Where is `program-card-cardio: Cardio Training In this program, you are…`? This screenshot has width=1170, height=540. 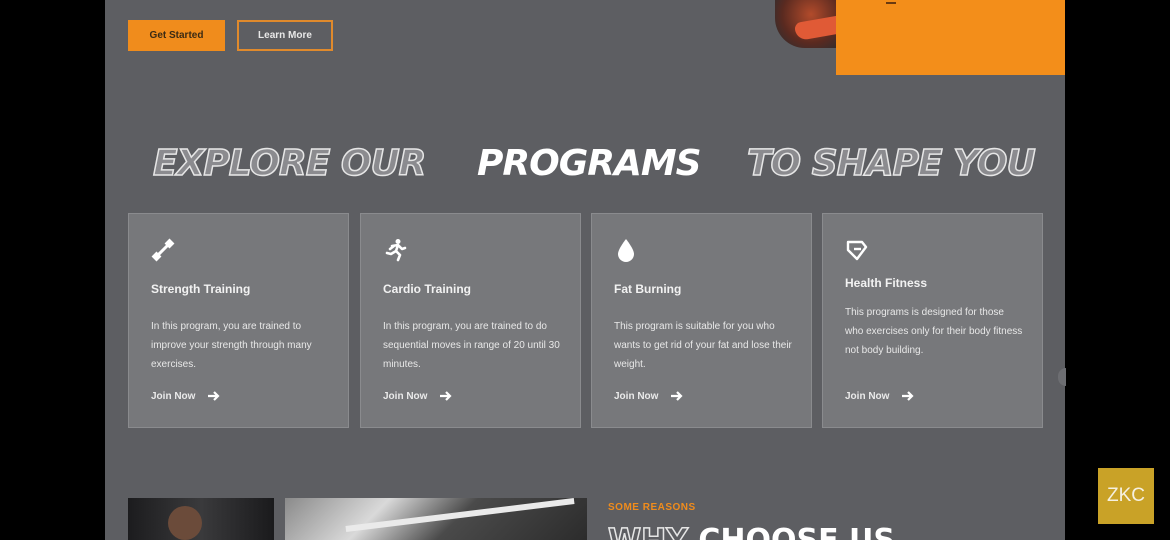 program-card-cardio: Cardio Training In this program, you are… is located at coordinates (470, 320).